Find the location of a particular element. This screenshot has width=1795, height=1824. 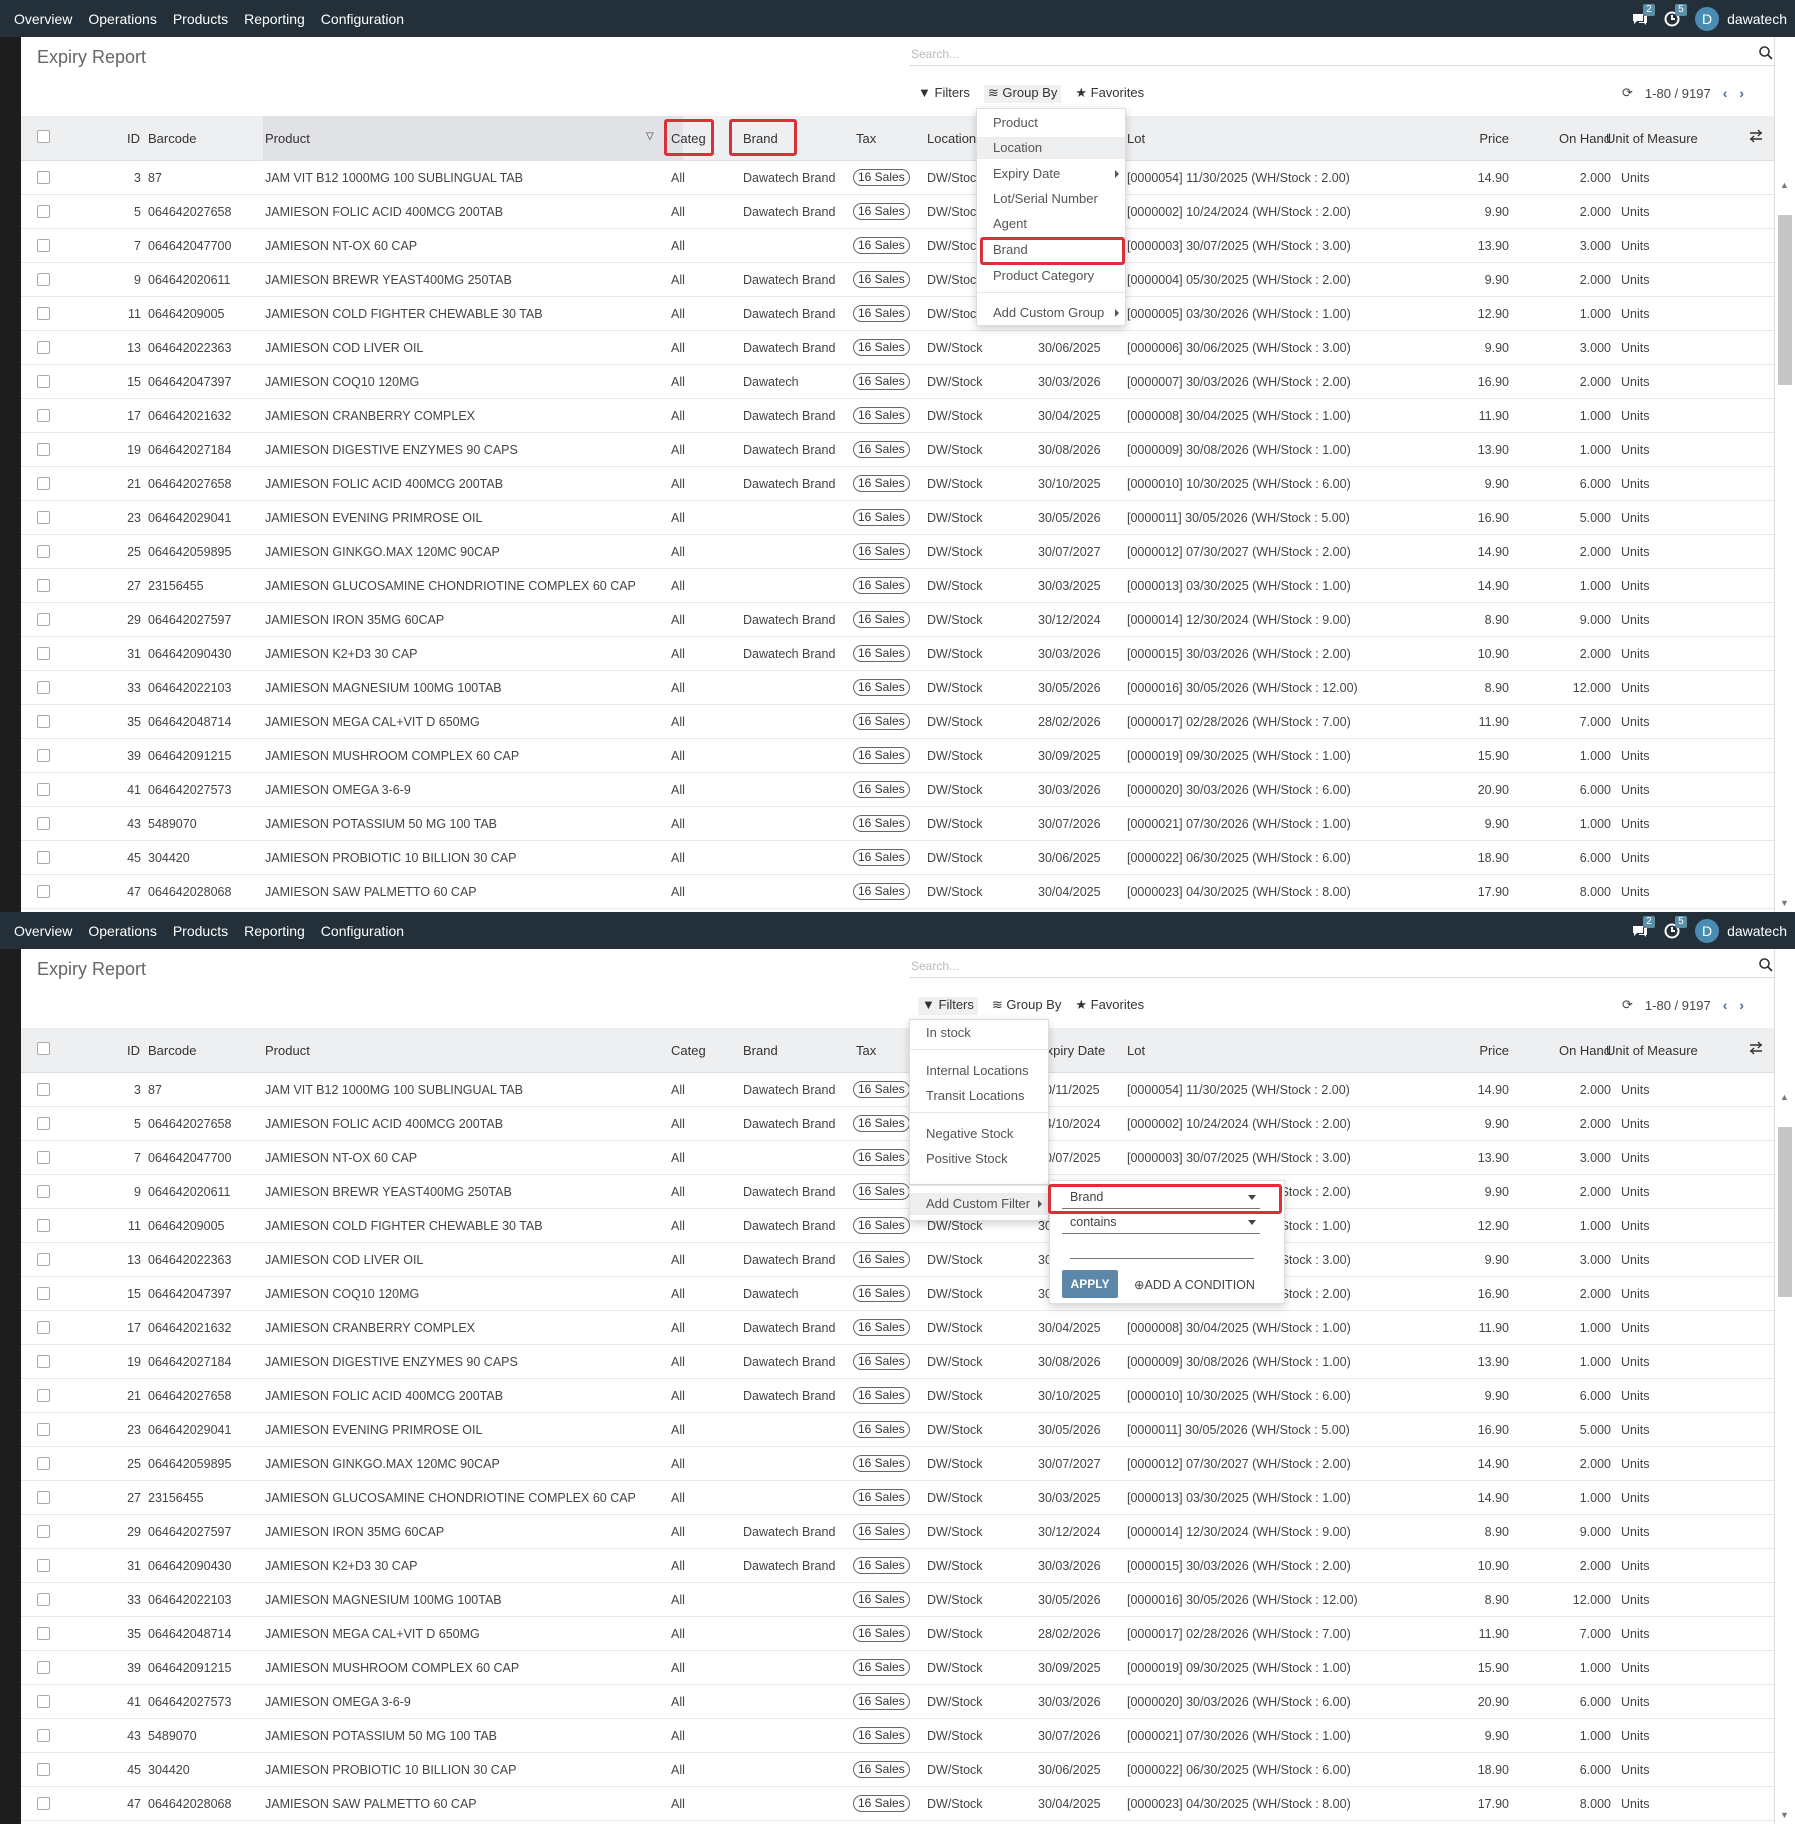

pager-next-icon: › is located at coordinates (1741, 93).